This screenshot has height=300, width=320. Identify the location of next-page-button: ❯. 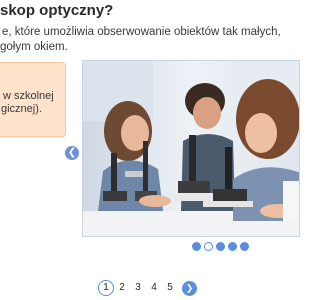
(189, 288).